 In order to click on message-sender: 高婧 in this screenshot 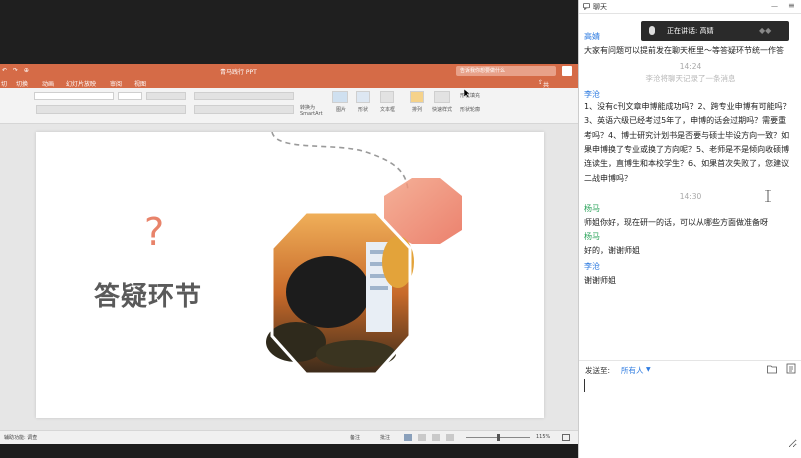, I will do `click(592, 36)`.